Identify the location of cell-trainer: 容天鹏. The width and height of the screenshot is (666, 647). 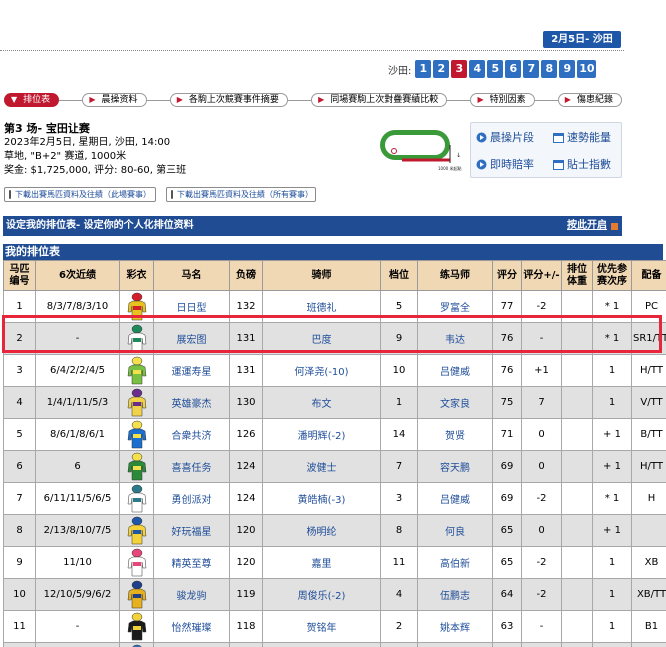
(455, 466).